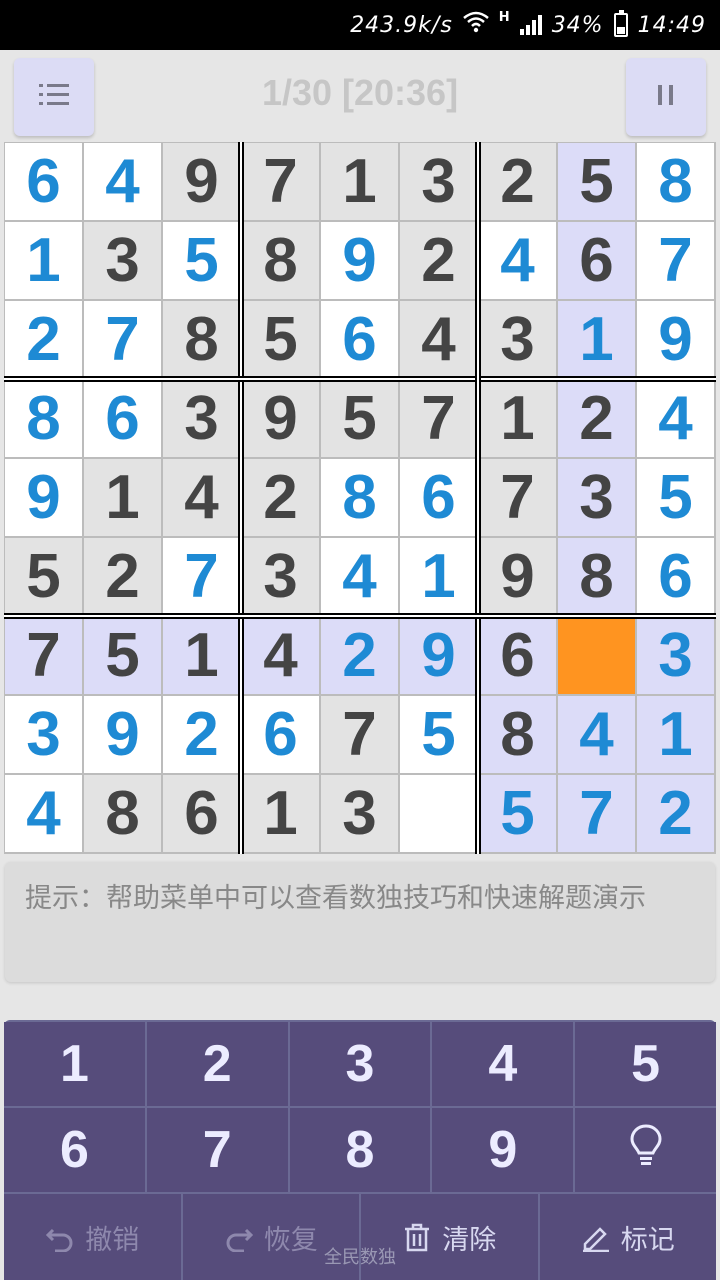  Describe the element at coordinates (503, 1150) in the screenshot. I see `digit-key-9: 9` at that location.